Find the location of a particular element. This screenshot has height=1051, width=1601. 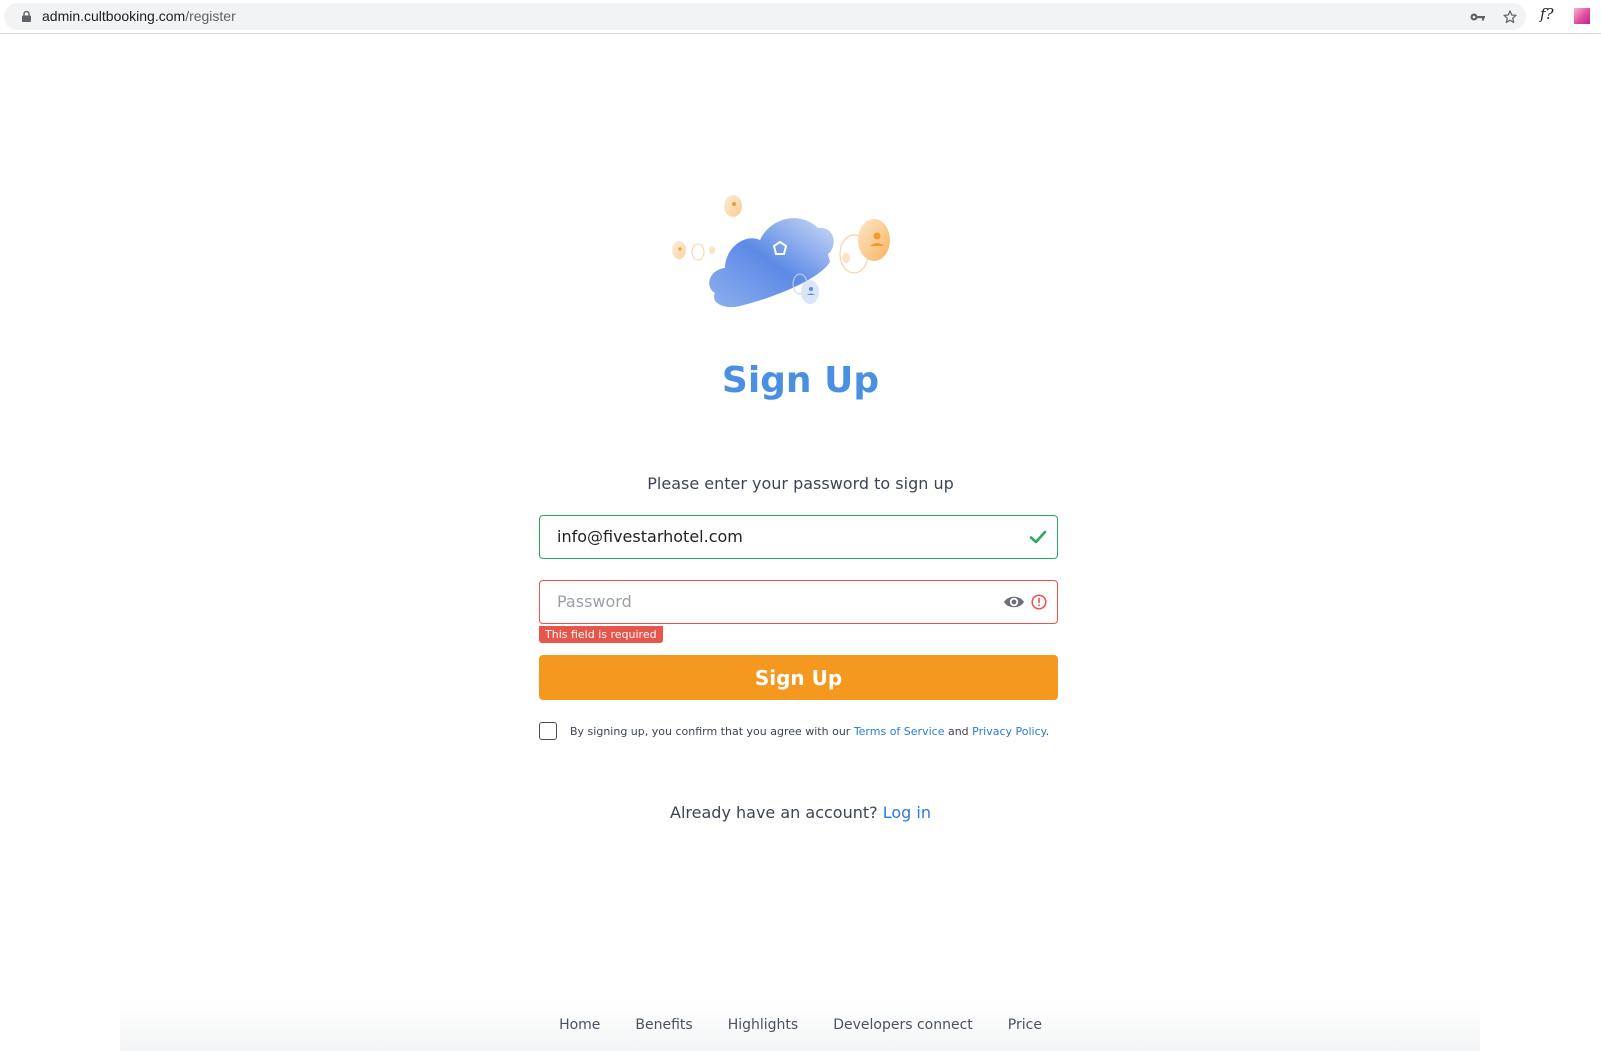

login-prompt-text: Already have an account? is located at coordinates (776, 812).